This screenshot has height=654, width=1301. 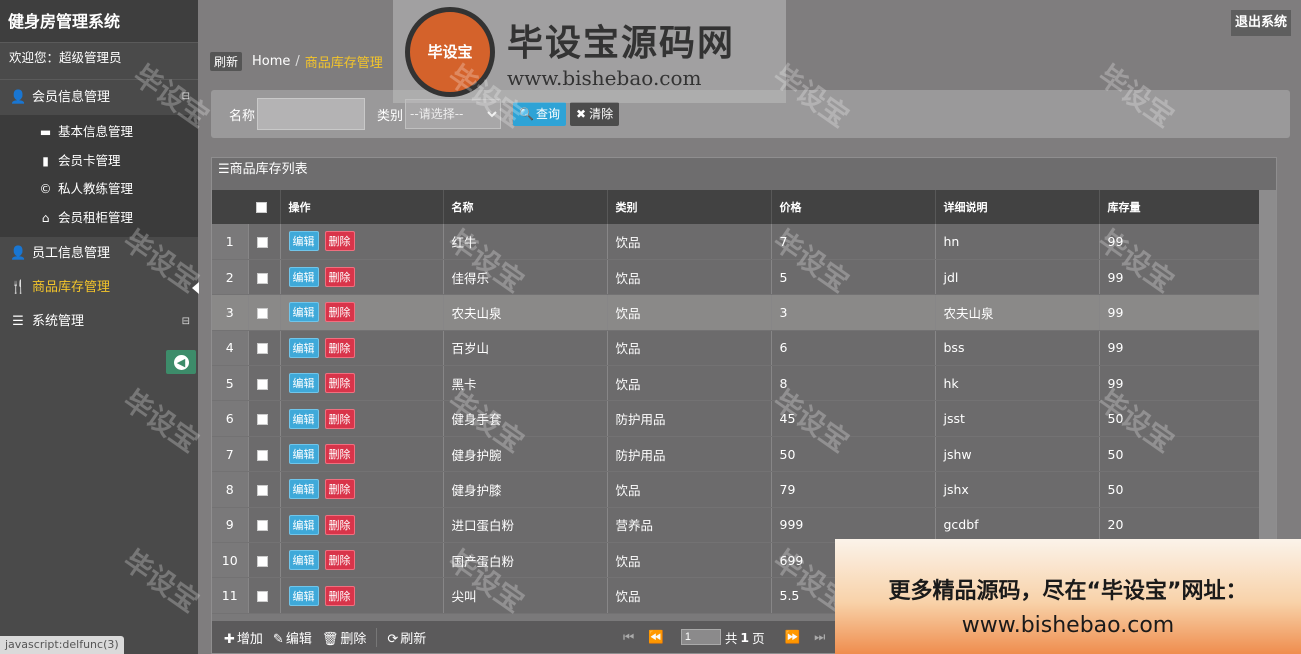 What do you see at coordinates (700, 637) in the screenshot?
I see `page-number-input` at bounding box center [700, 637].